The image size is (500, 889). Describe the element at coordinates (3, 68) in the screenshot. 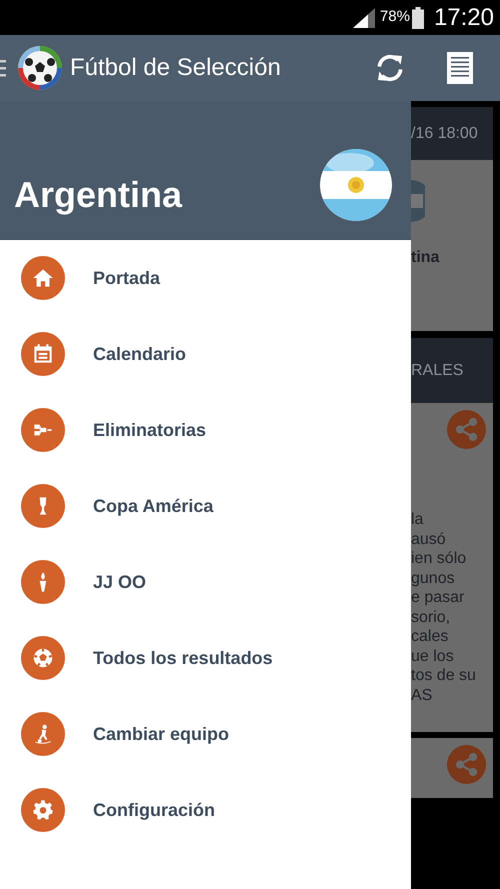

I see `menu-icon` at that location.